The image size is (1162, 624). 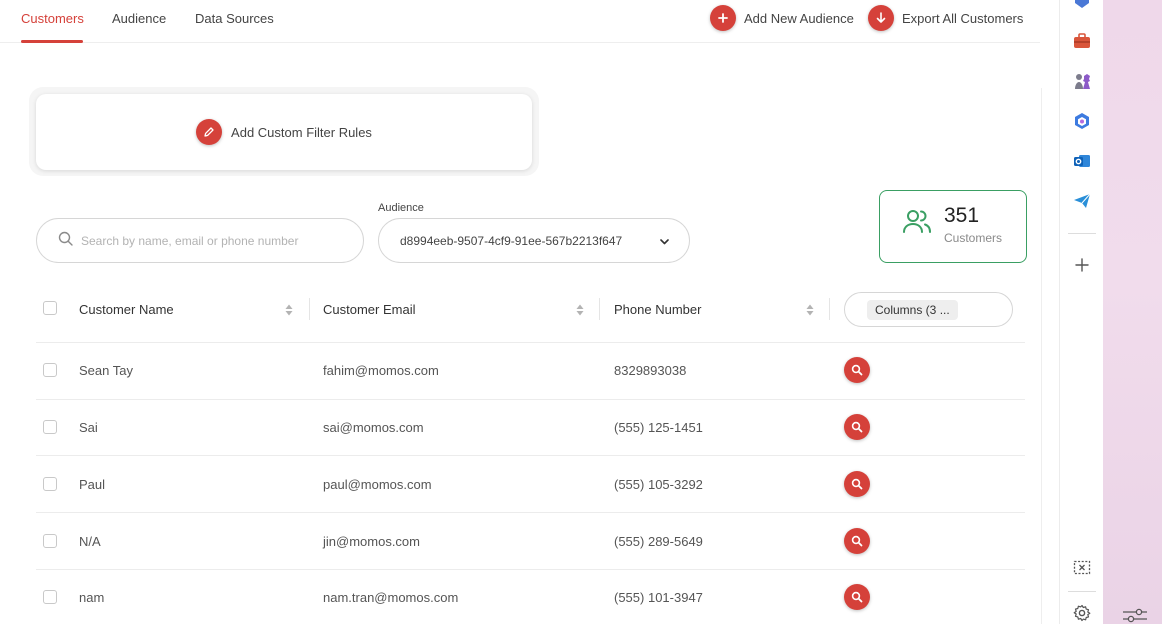 What do you see at coordinates (139, 18) in the screenshot?
I see `tab-audience: Audience` at bounding box center [139, 18].